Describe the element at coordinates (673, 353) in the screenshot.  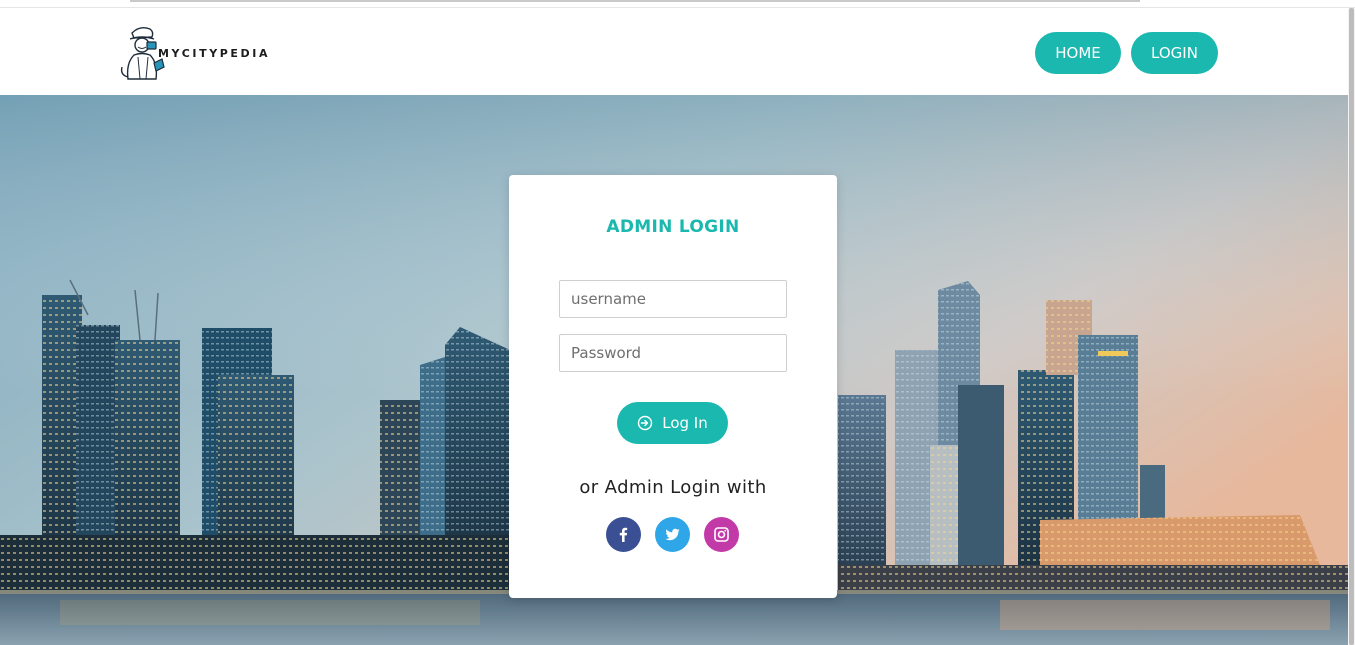
I see `password-input` at that location.